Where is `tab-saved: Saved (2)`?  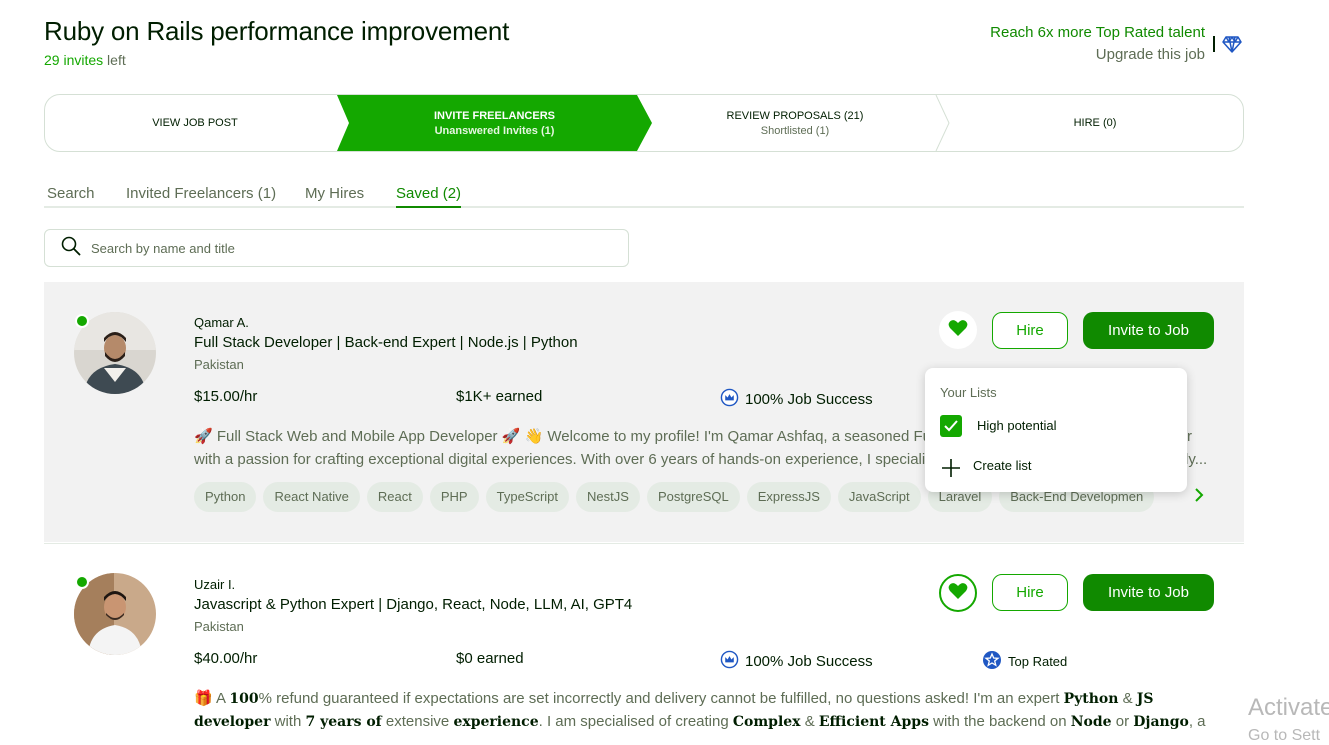 tab-saved: Saved (2) is located at coordinates (429, 196).